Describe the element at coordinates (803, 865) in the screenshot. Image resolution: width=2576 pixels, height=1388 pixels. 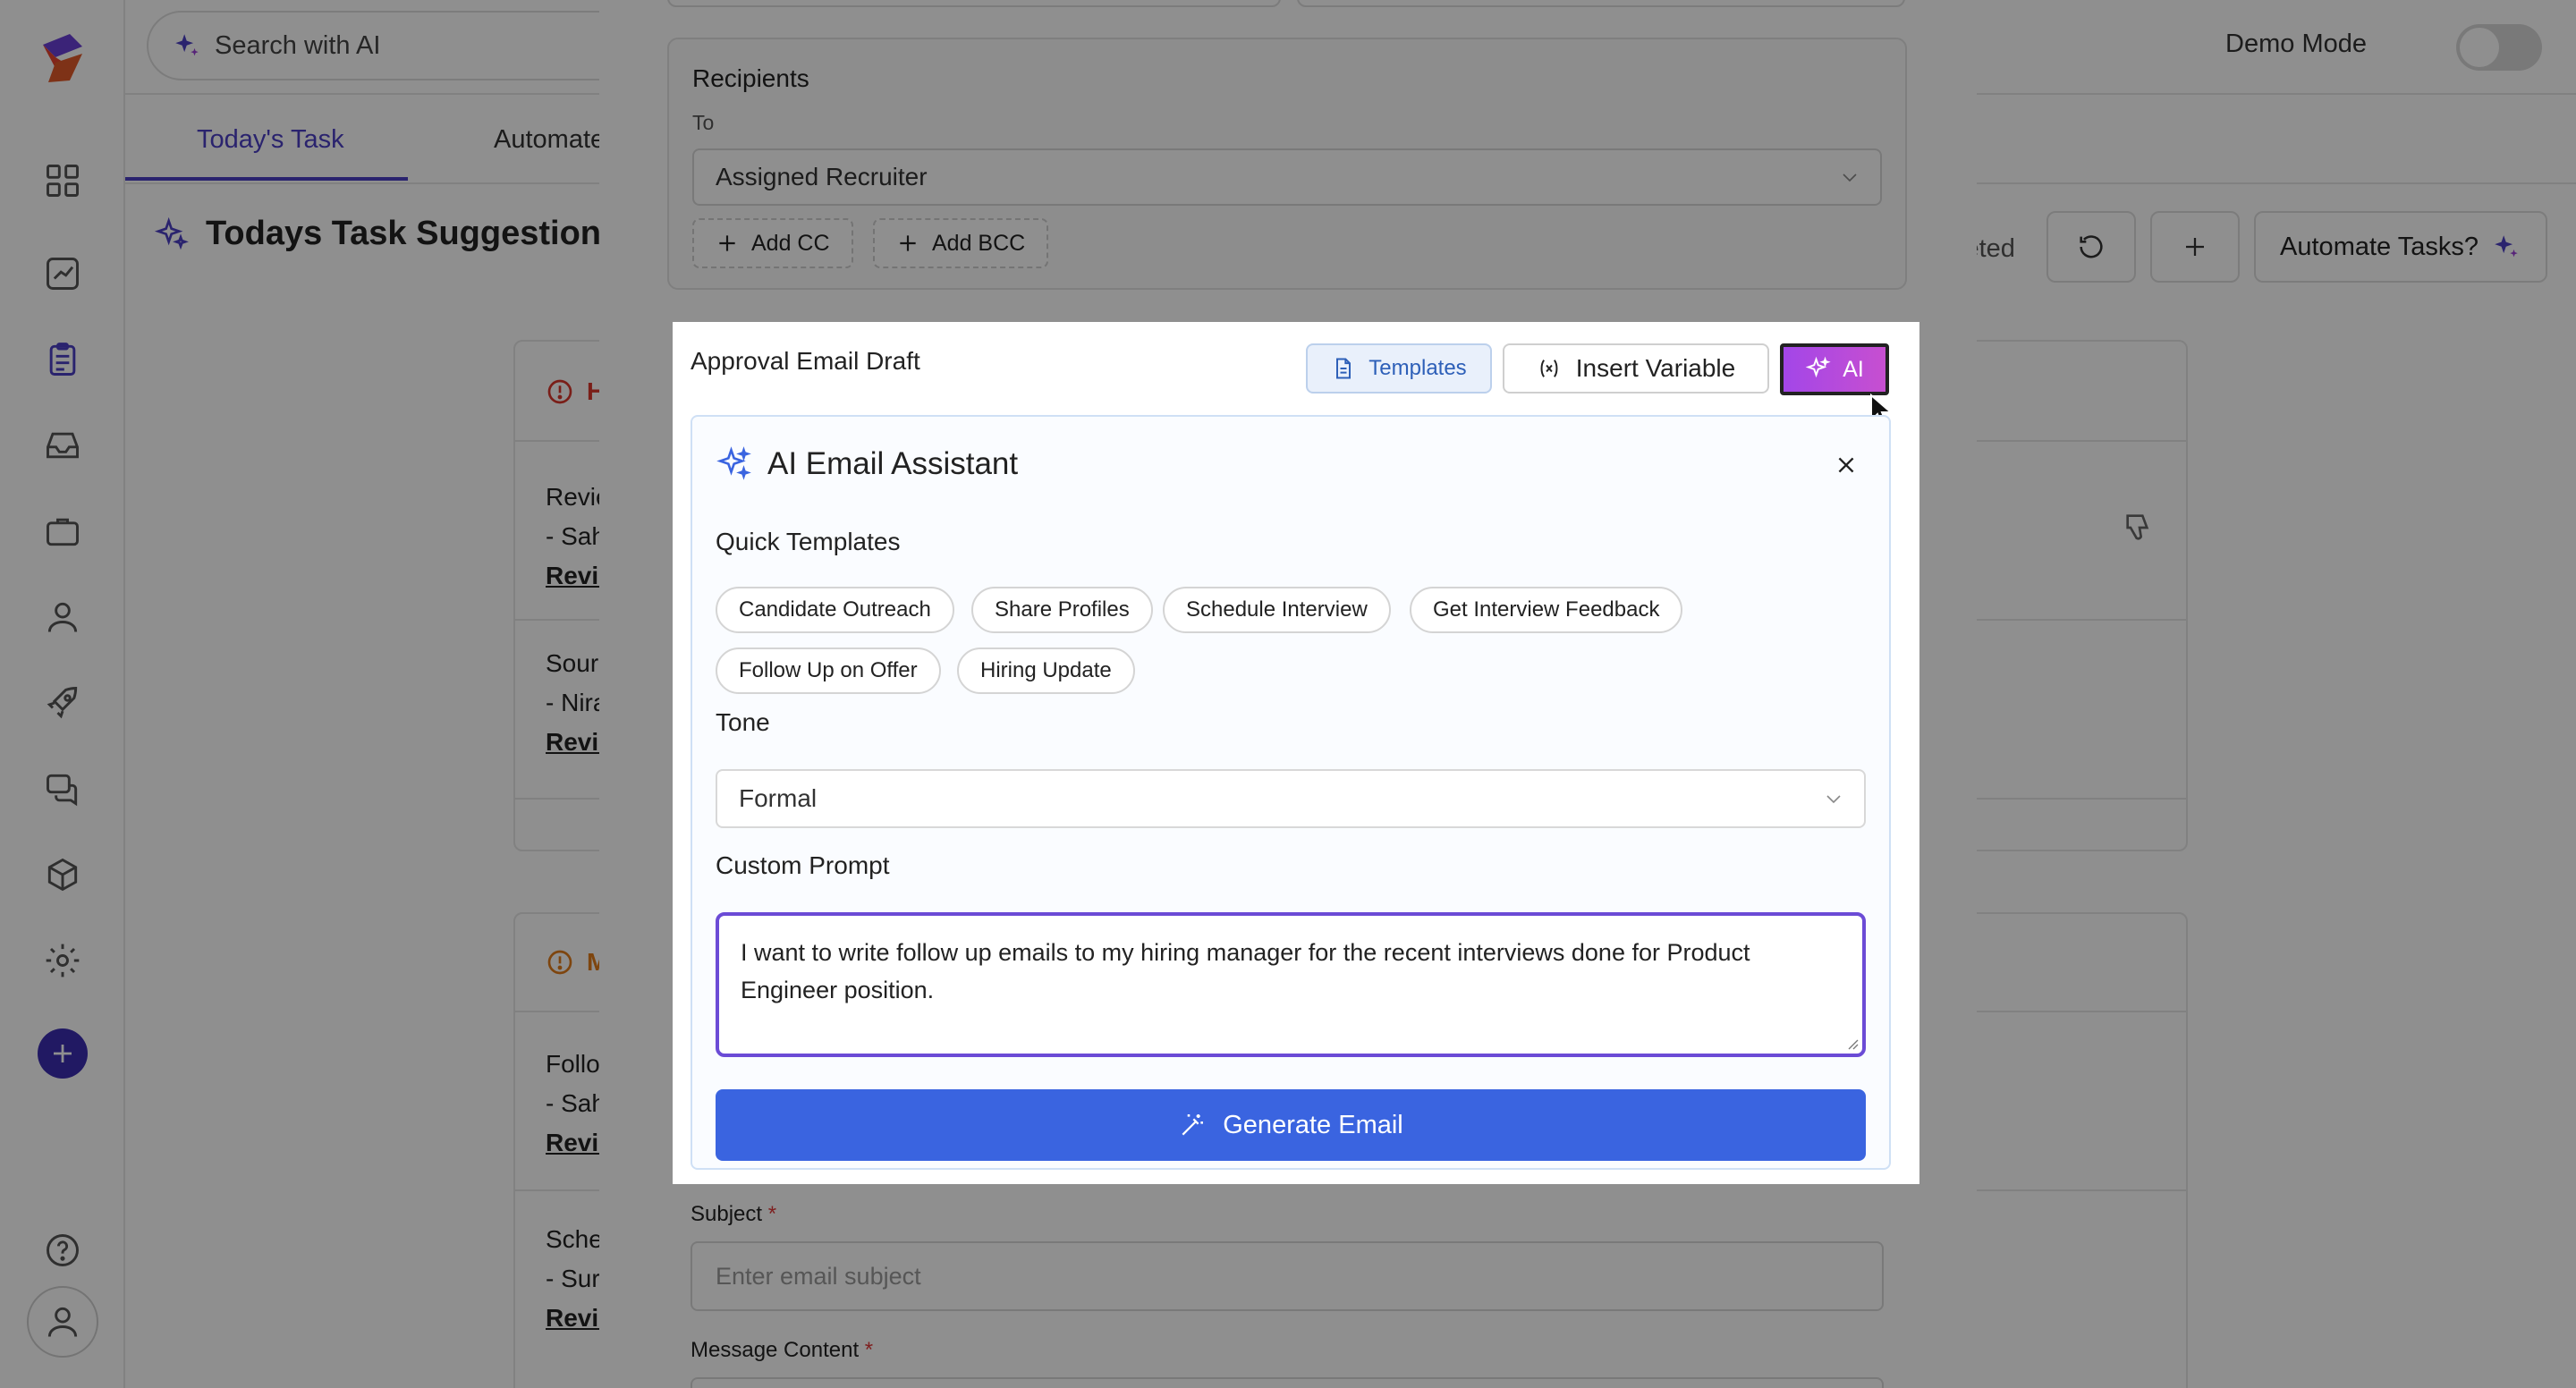
I see `custom-prompt-label: Custom Prompt` at that location.